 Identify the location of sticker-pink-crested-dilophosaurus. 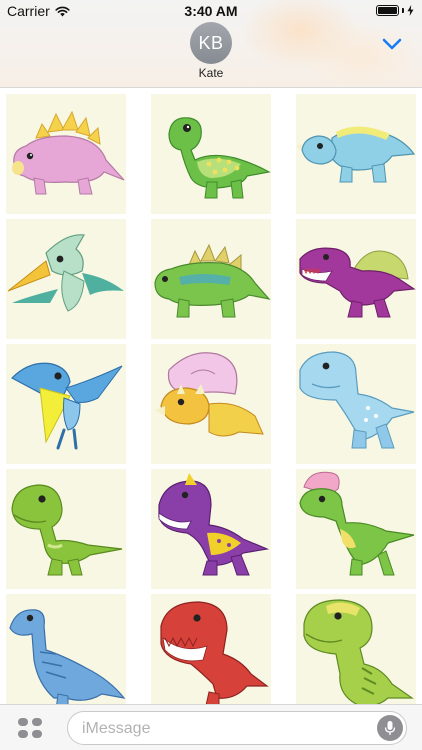
(356, 529).